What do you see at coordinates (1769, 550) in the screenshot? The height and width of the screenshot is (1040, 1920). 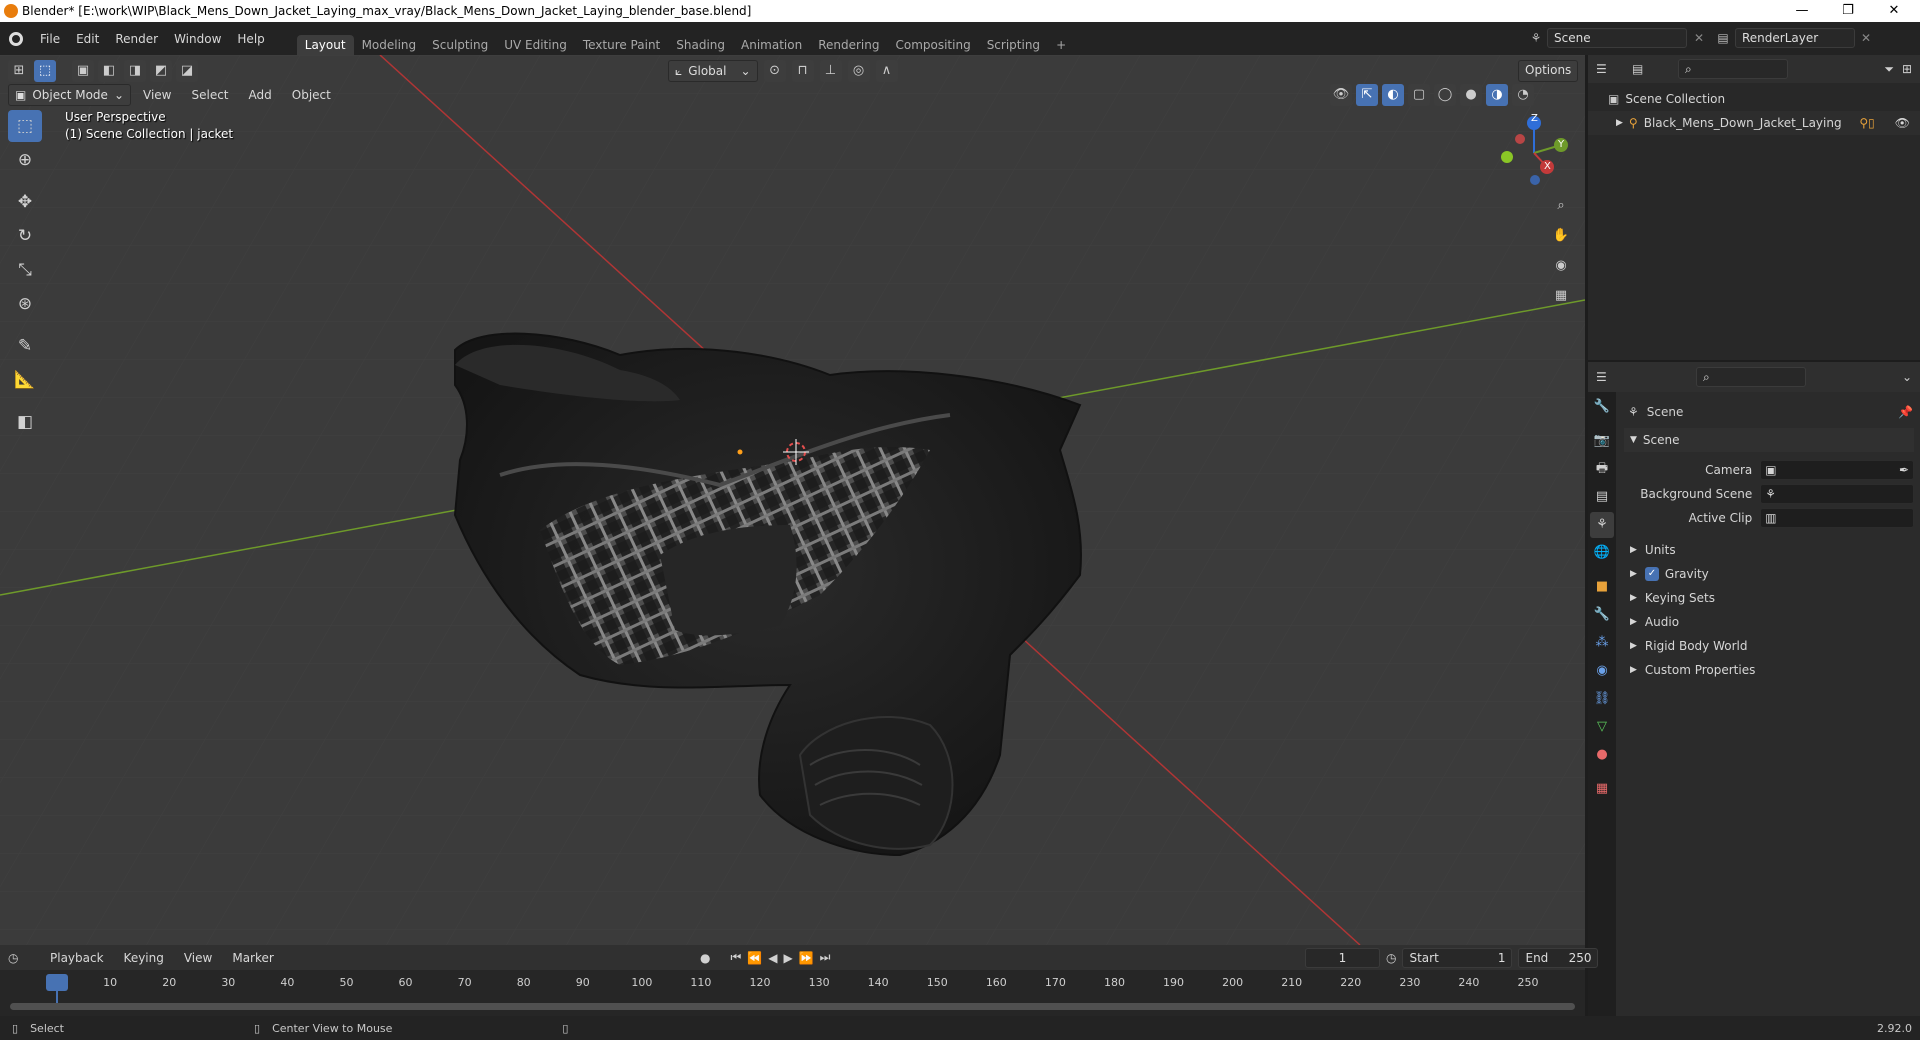 I see `section-units: ▶ Units` at bounding box center [1769, 550].